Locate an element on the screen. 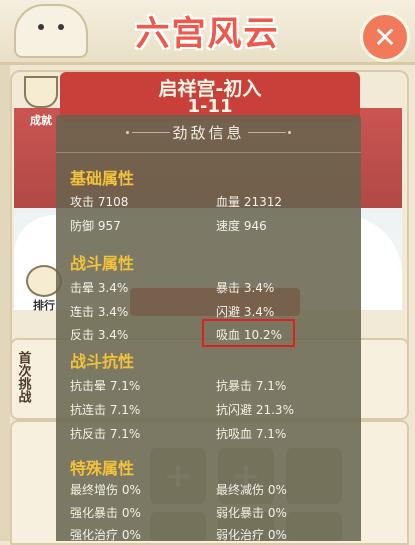  stat-final-dmg-down: 最终减伤 0% is located at coordinates (251, 490).